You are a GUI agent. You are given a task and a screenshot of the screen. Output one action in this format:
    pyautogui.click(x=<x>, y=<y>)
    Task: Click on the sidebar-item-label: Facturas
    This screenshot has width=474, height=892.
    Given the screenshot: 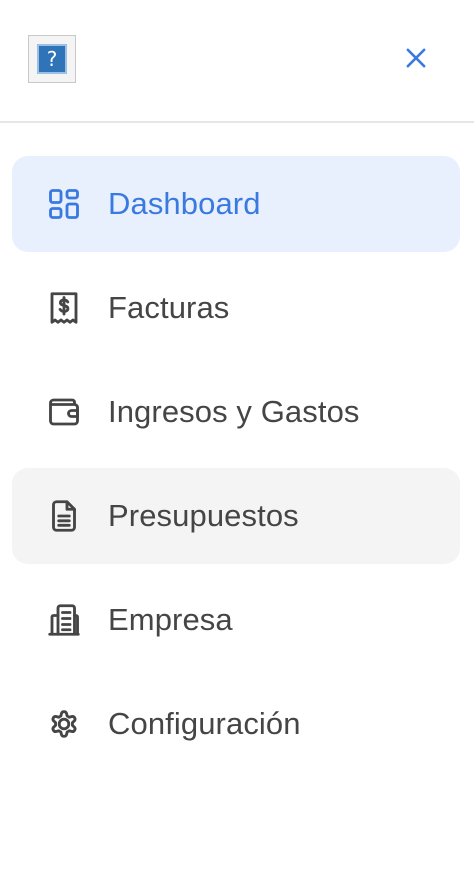 What is the action you would take?
    pyautogui.click(x=169, y=307)
    